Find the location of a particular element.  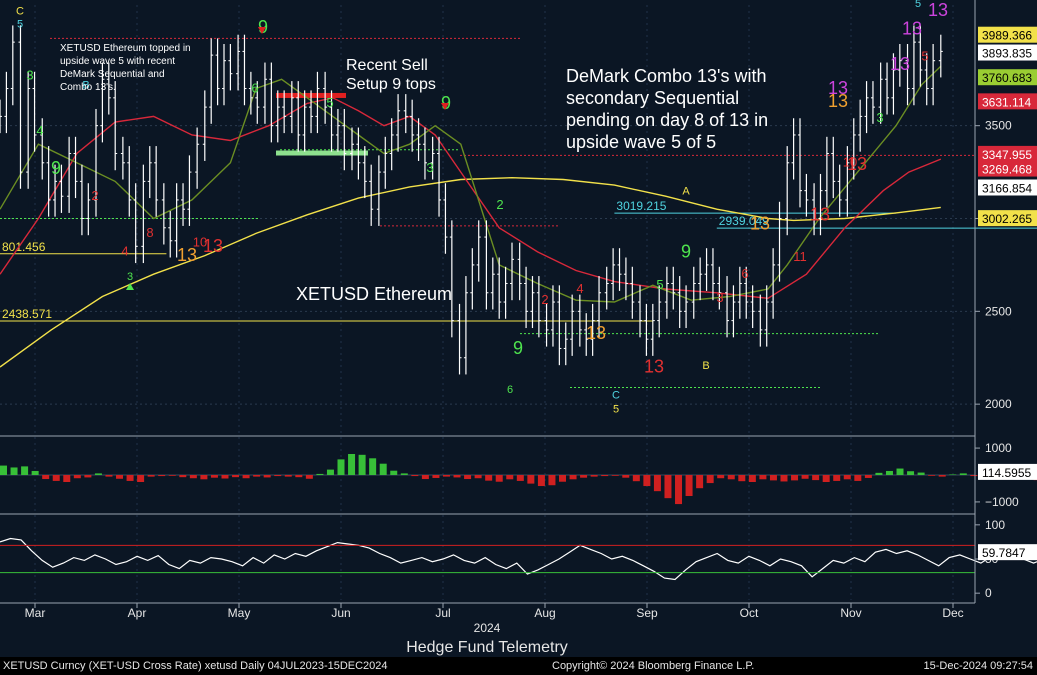

x-tick-label: Apr is located at coordinates (137, 613).